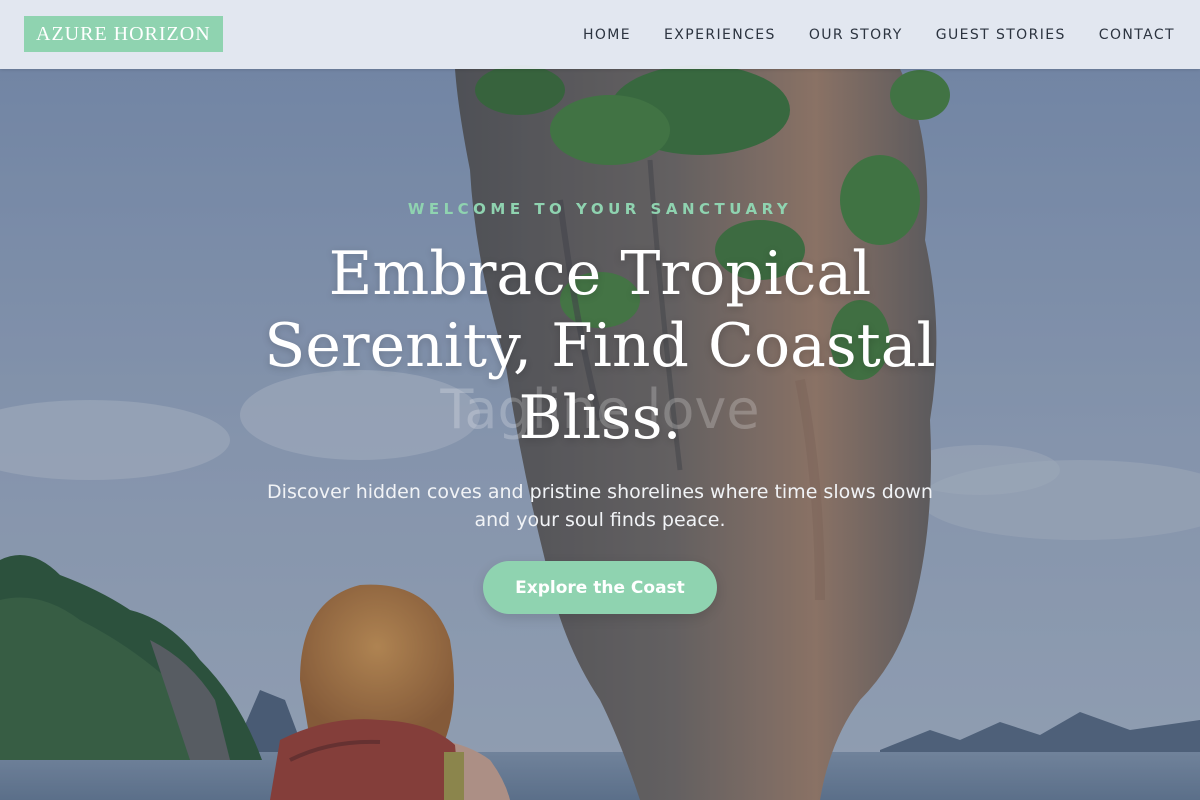  What do you see at coordinates (607, 35) in the screenshot?
I see `nav-link-home: HOME` at bounding box center [607, 35].